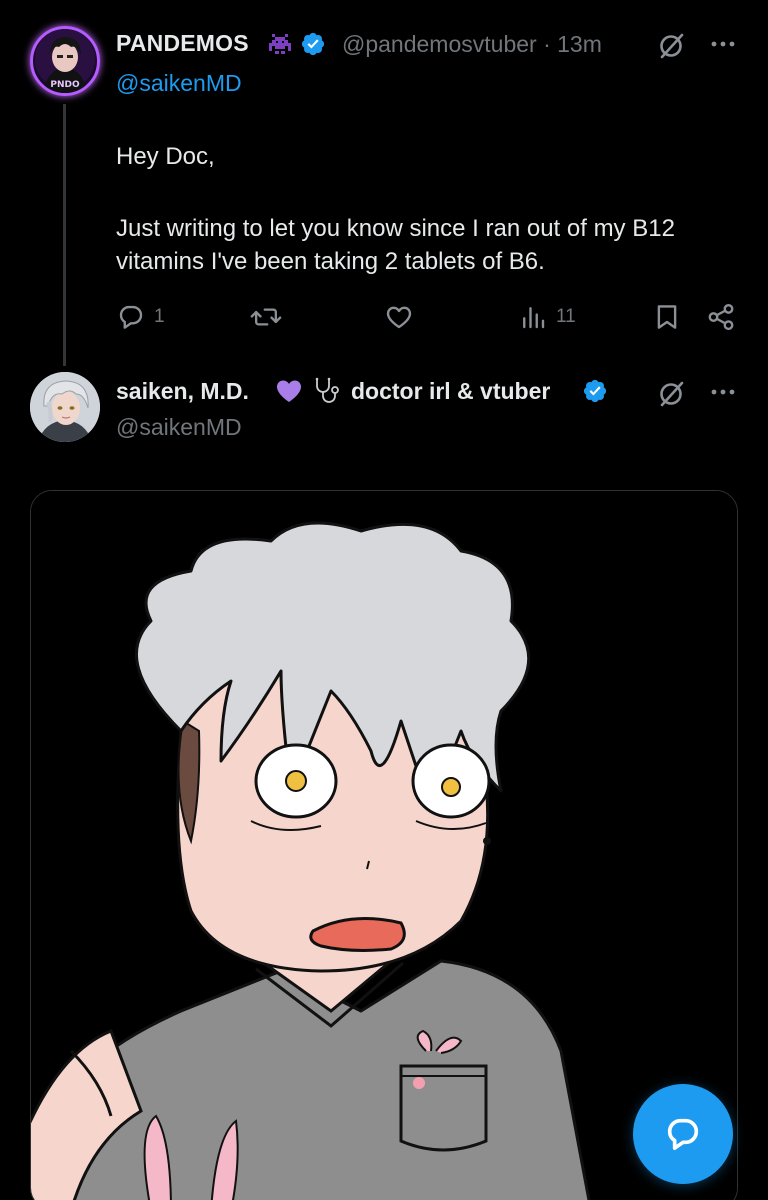 The height and width of the screenshot is (1200, 768). I want to click on share-icon, so click(721, 317).